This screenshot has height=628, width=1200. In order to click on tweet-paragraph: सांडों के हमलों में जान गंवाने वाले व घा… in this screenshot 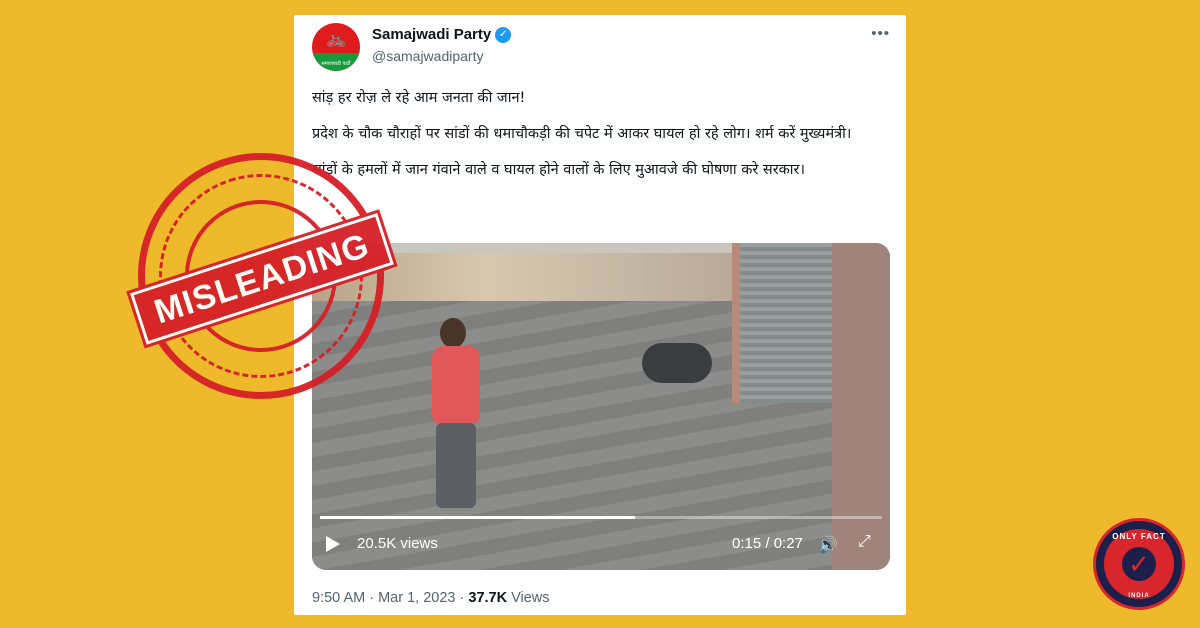, I will do `click(558, 170)`.